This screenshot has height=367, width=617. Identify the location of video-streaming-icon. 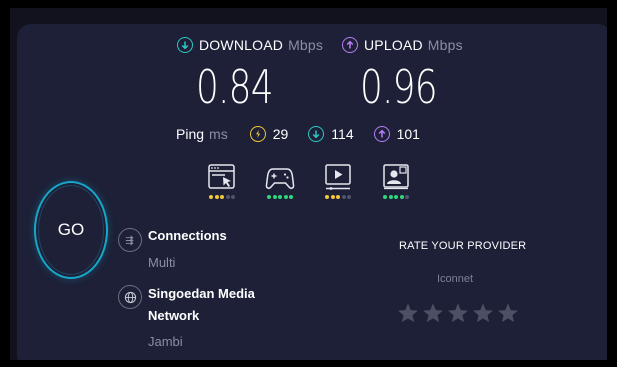
(338, 177).